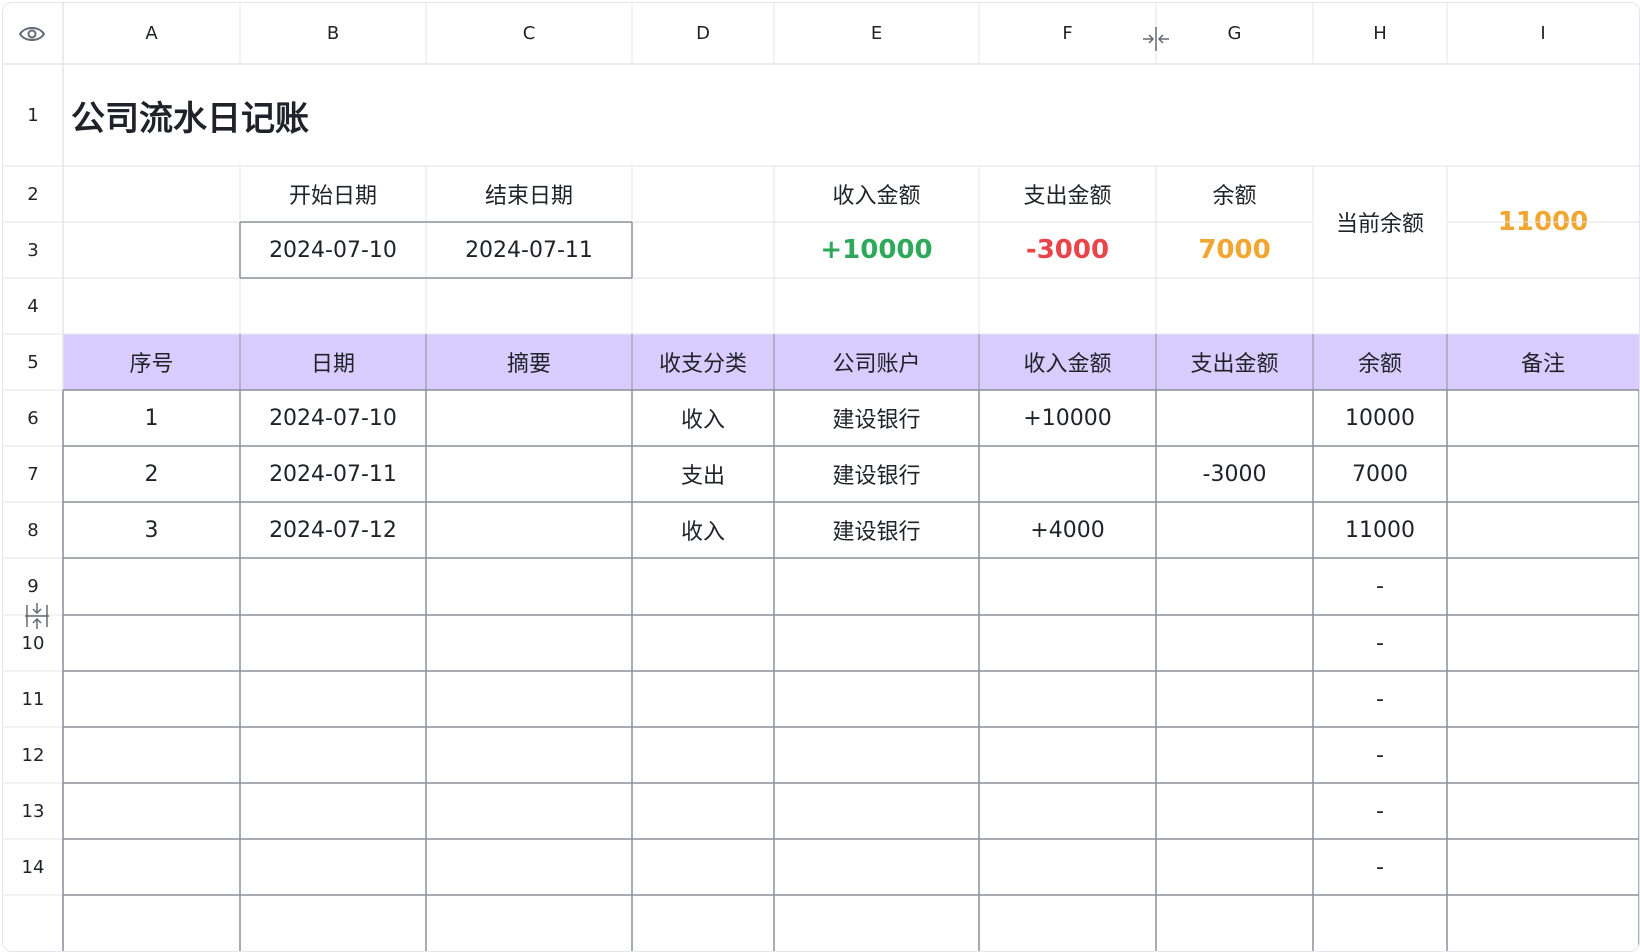 The height and width of the screenshot is (952, 1640). I want to click on row-header-3: 3, so click(33, 250).